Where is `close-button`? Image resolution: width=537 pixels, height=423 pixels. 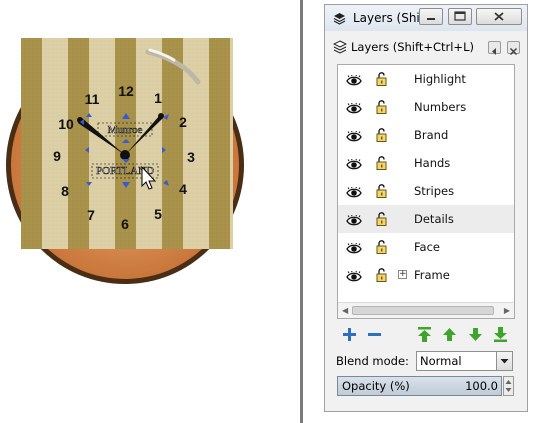 close-button is located at coordinates (499, 16).